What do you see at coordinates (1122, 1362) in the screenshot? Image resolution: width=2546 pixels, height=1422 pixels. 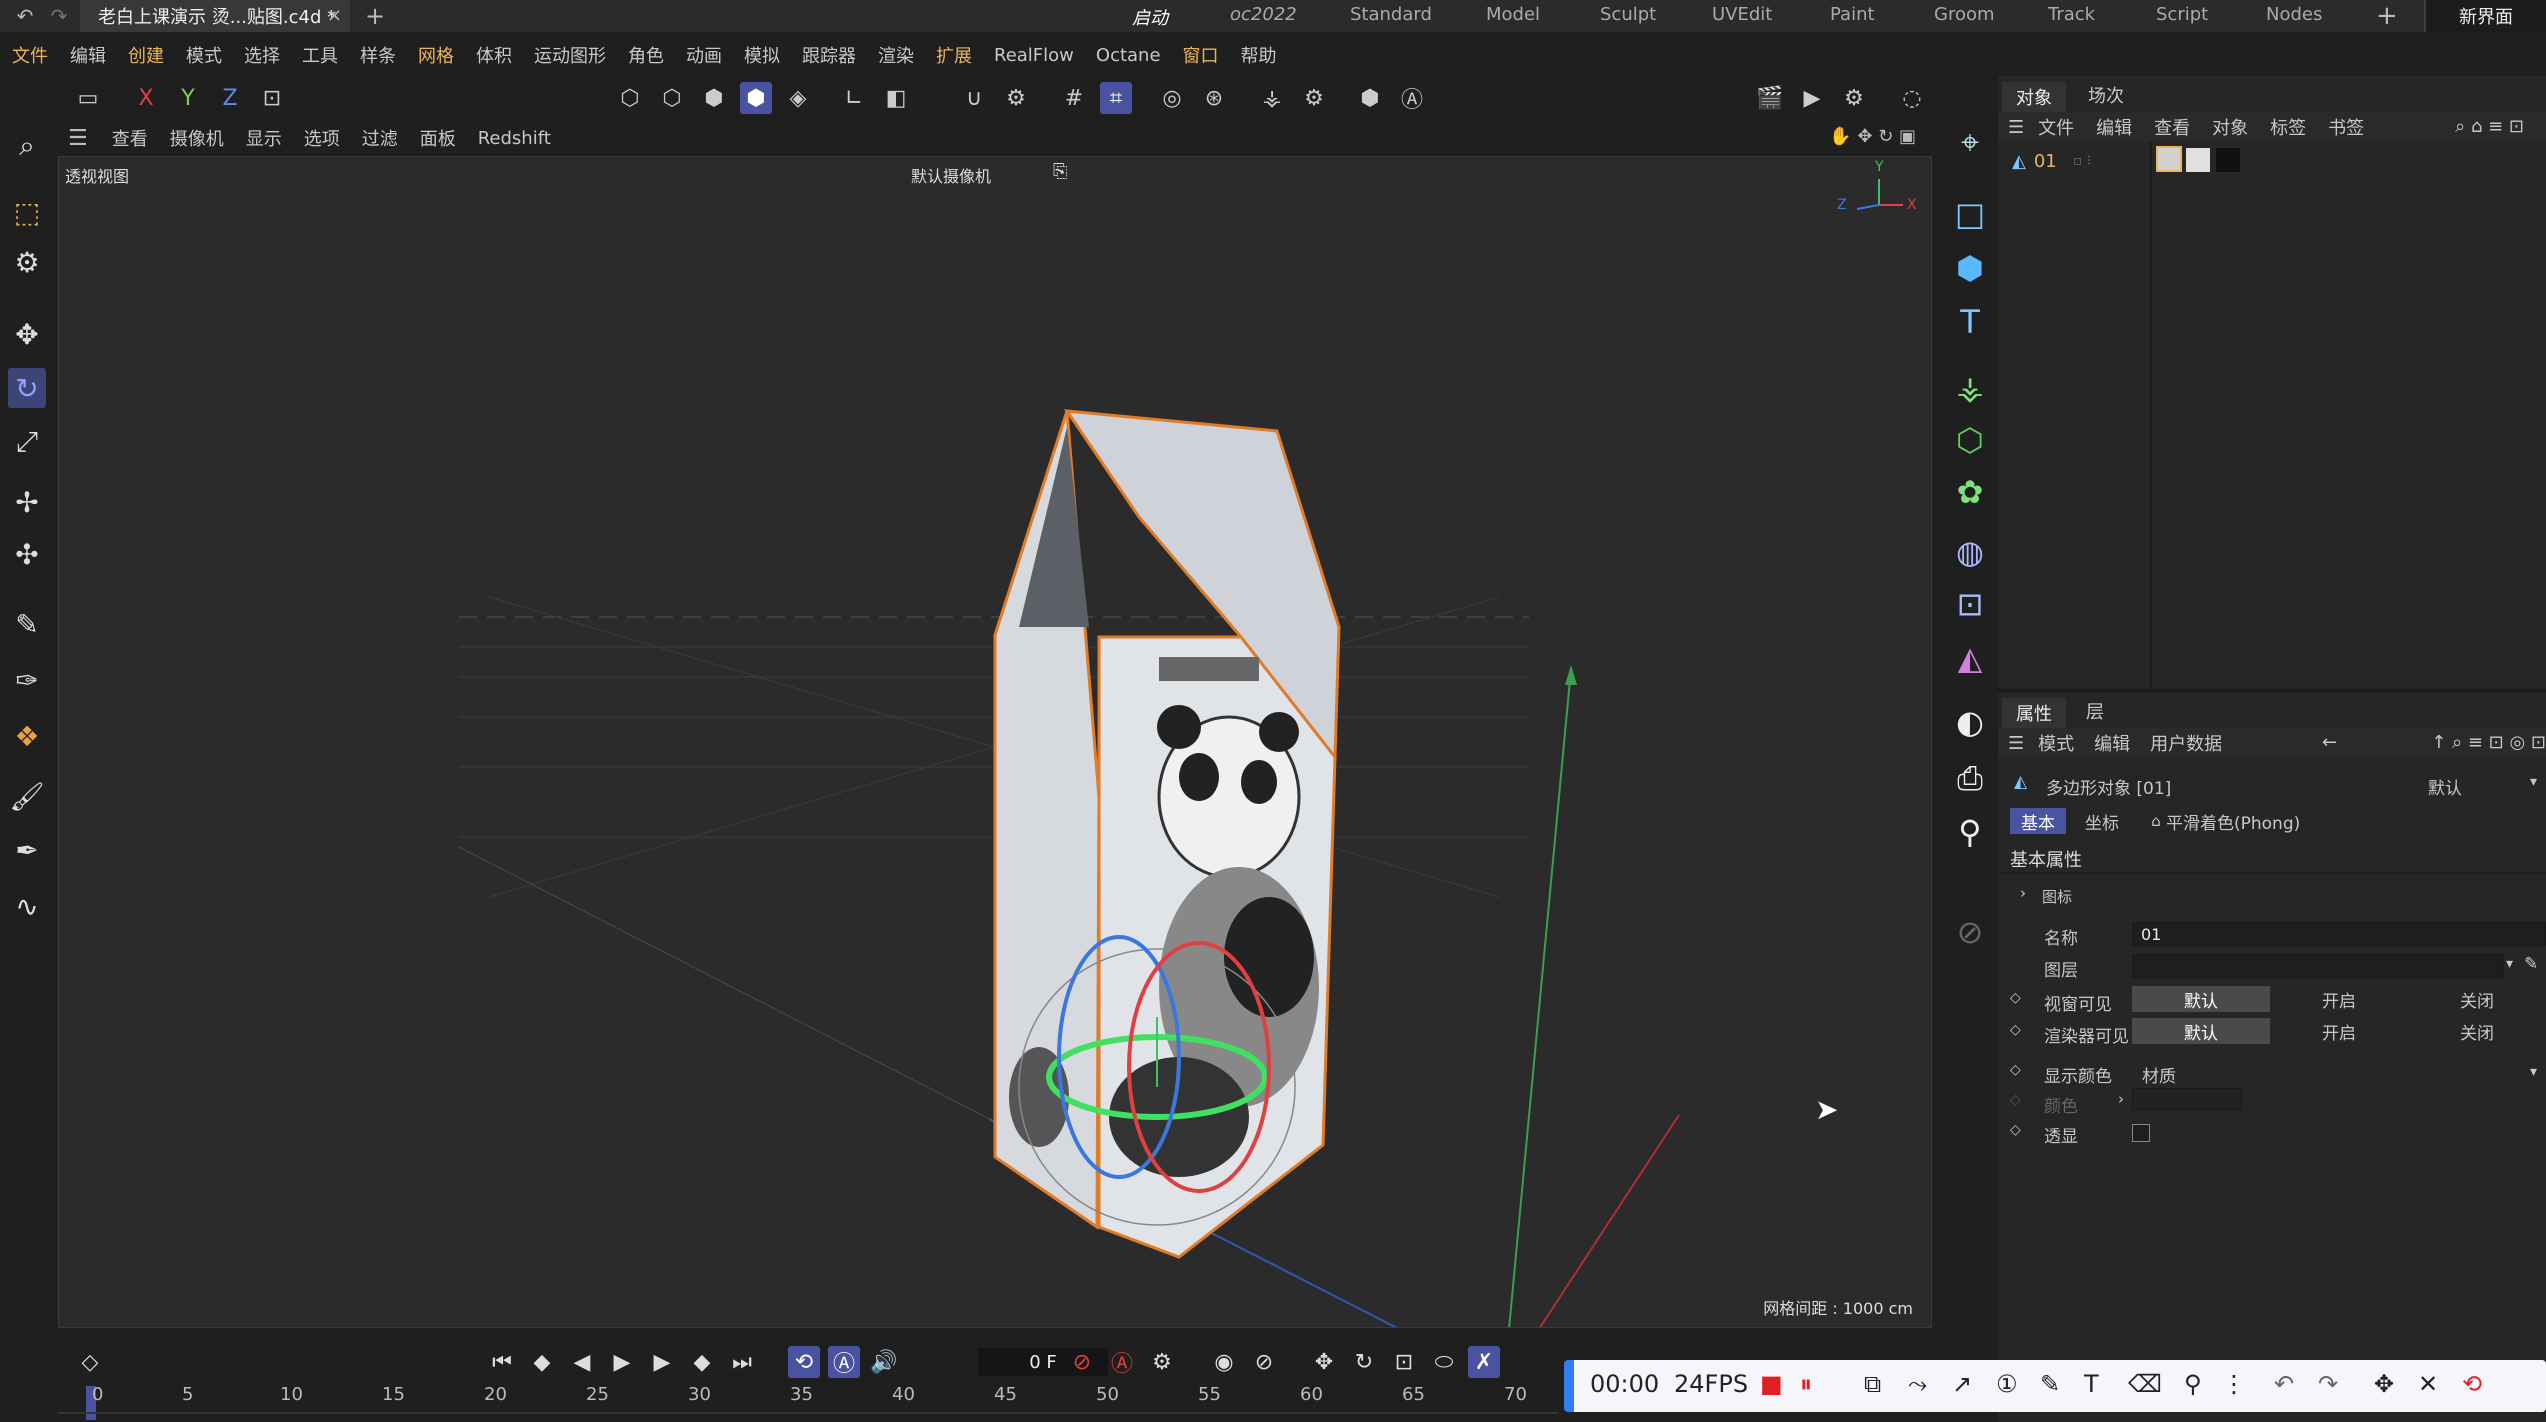 I see `autokey-icon: Ⓐ` at bounding box center [1122, 1362].